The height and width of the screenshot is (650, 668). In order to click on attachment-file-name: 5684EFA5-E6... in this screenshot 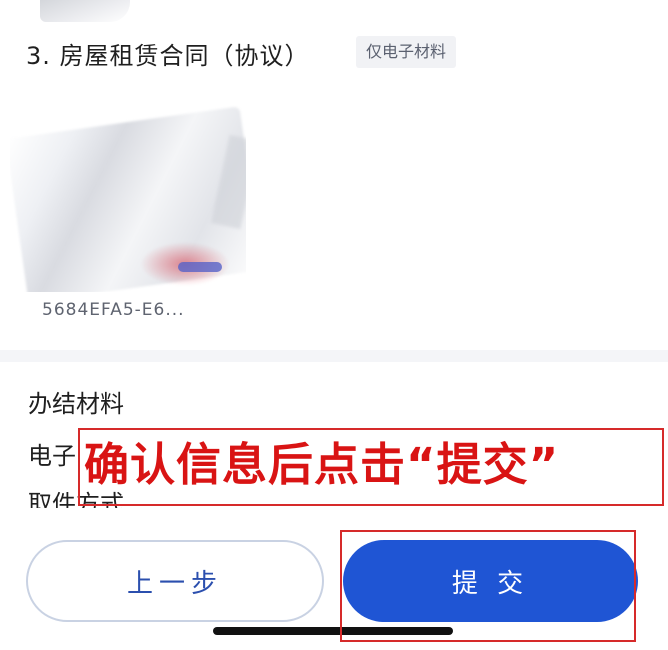, I will do `click(113, 310)`.